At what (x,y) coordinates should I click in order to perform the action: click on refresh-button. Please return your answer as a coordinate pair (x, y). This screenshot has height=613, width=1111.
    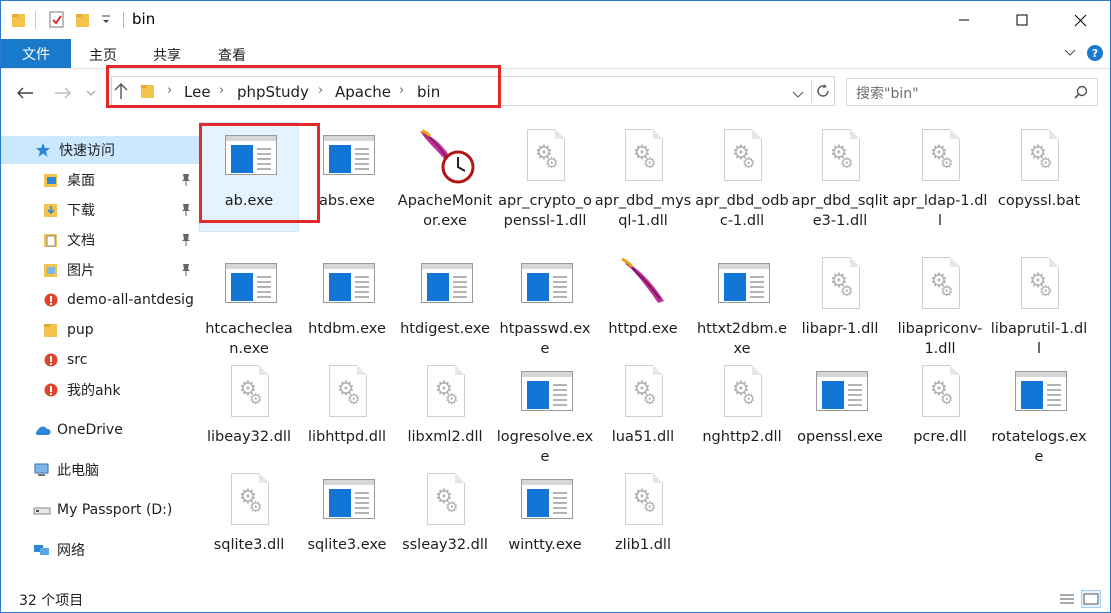
    Looking at the image, I should click on (822, 91).